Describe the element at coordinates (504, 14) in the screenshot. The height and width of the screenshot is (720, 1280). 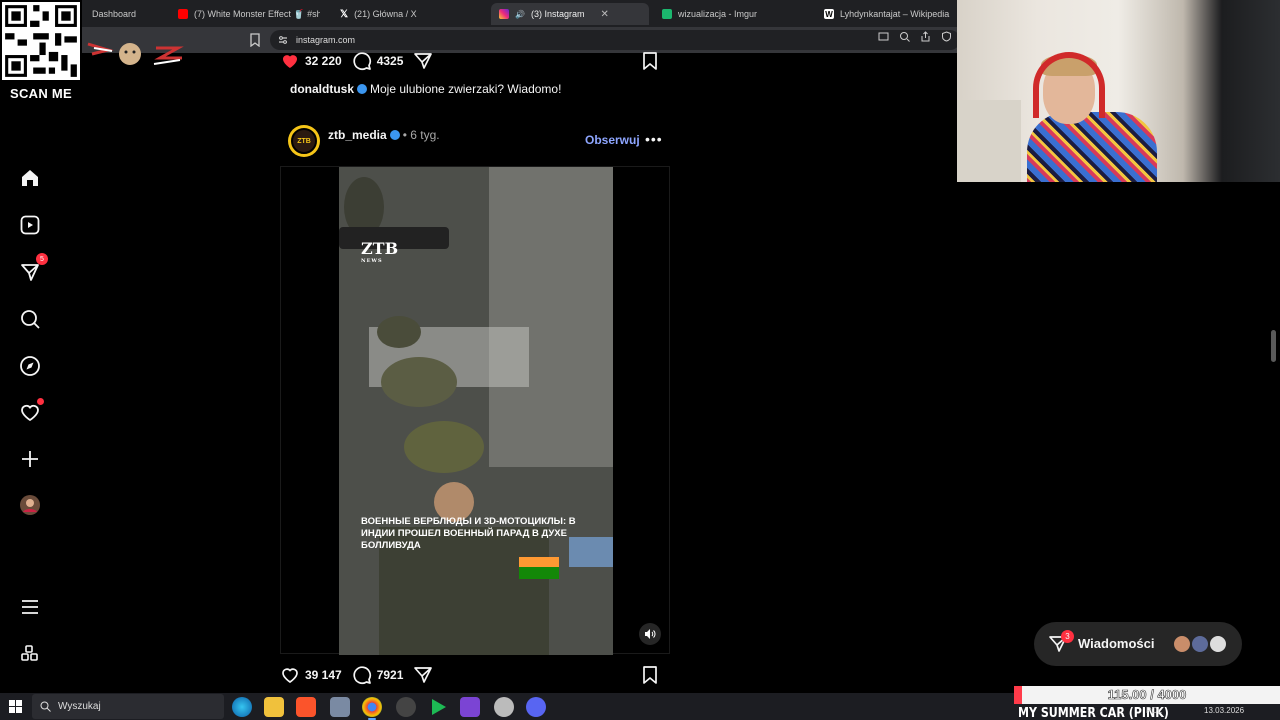
I see `instagram-icon` at that location.